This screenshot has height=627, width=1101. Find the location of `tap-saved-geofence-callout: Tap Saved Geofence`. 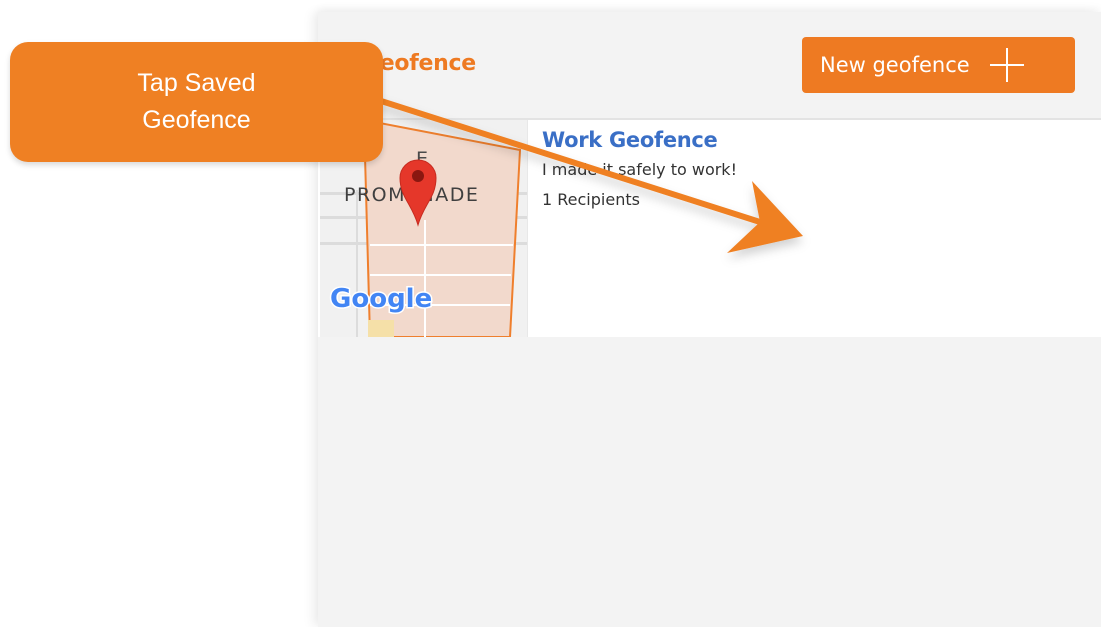

tap-saved-geofence-callout: Tap Saved Geofence is located at coordinates (196, 102).